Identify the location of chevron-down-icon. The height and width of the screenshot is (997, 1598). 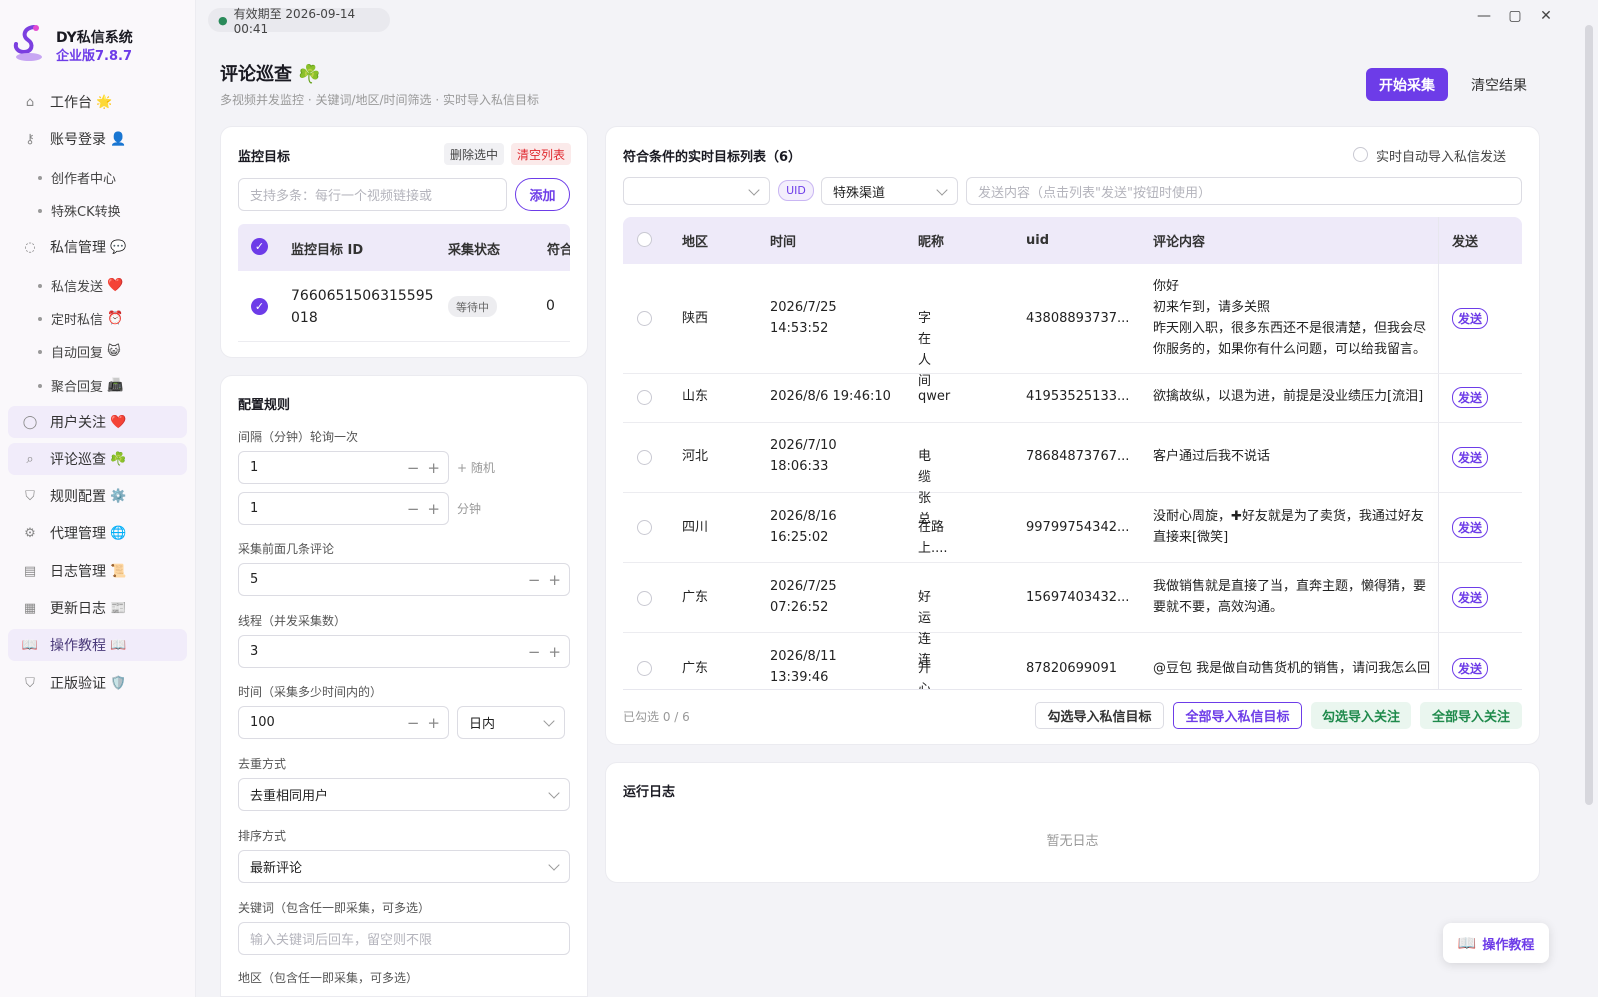
(554, 865).